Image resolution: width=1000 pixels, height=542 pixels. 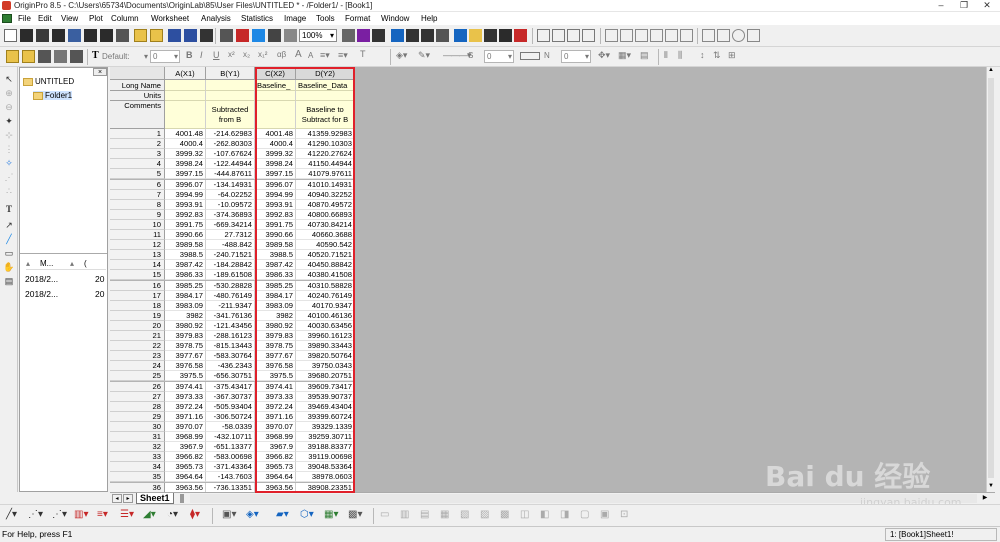 I want to click on import-ascii-icon, so click(x=258, y=35).